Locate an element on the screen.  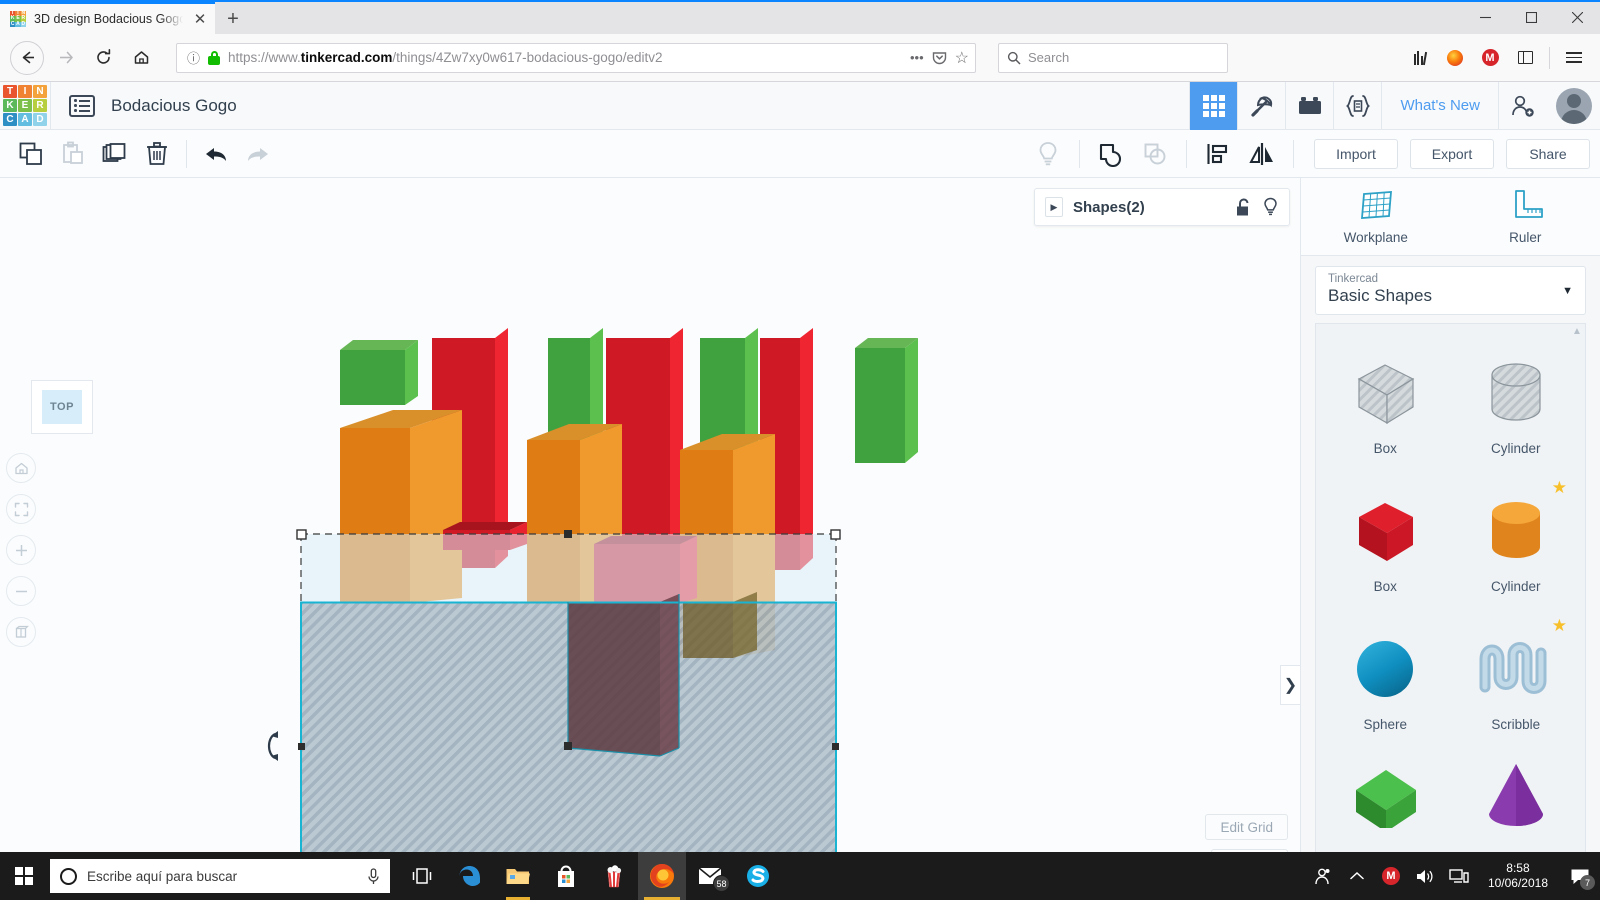
popcorn-time-icon is located at coordinates (614, 876).